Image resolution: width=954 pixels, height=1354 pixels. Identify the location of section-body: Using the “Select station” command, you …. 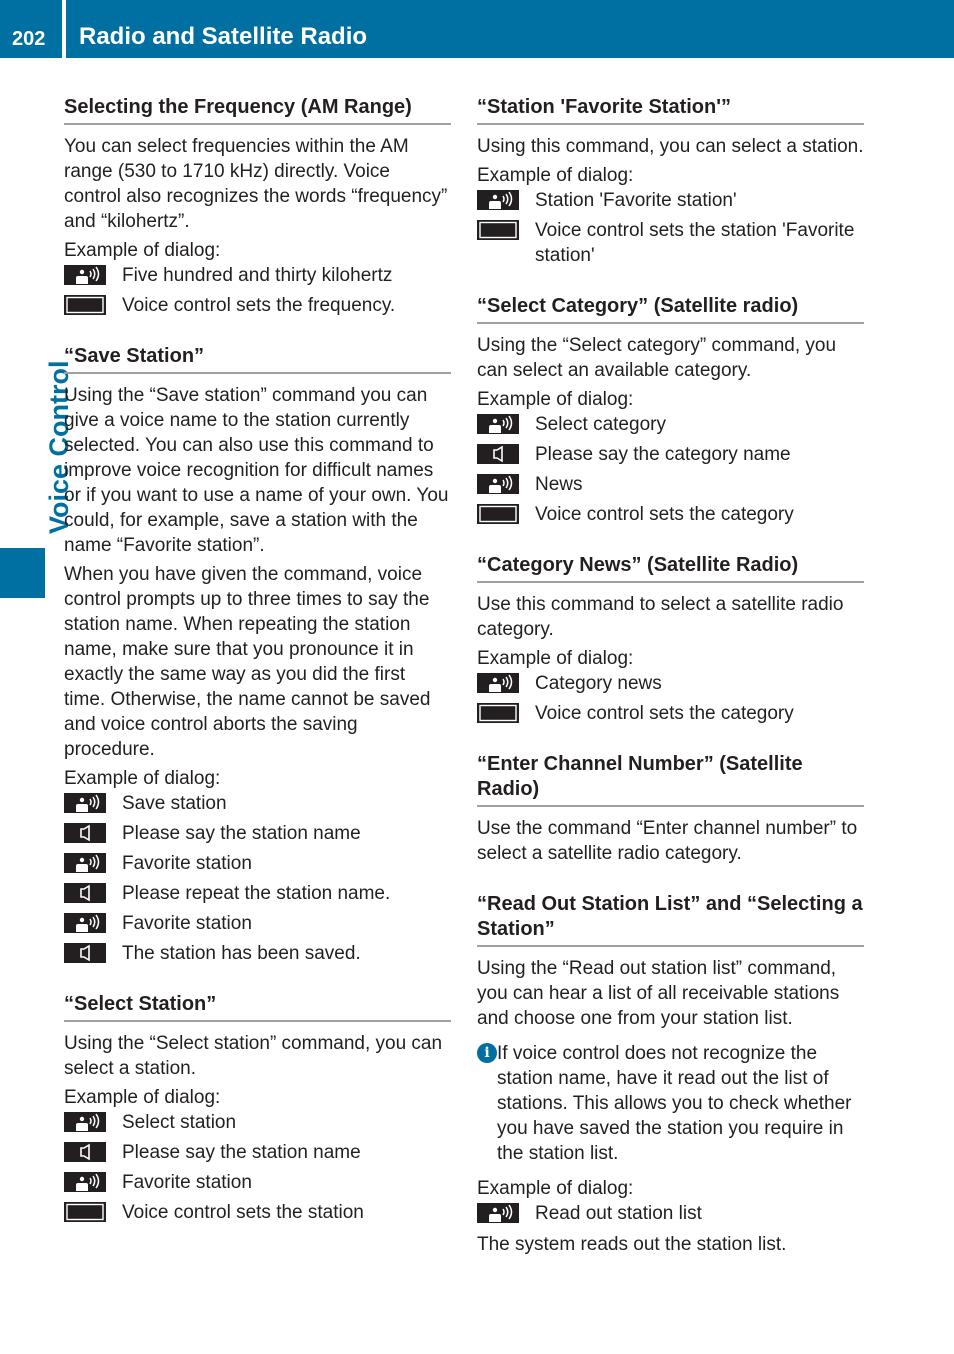
(253, 1056).